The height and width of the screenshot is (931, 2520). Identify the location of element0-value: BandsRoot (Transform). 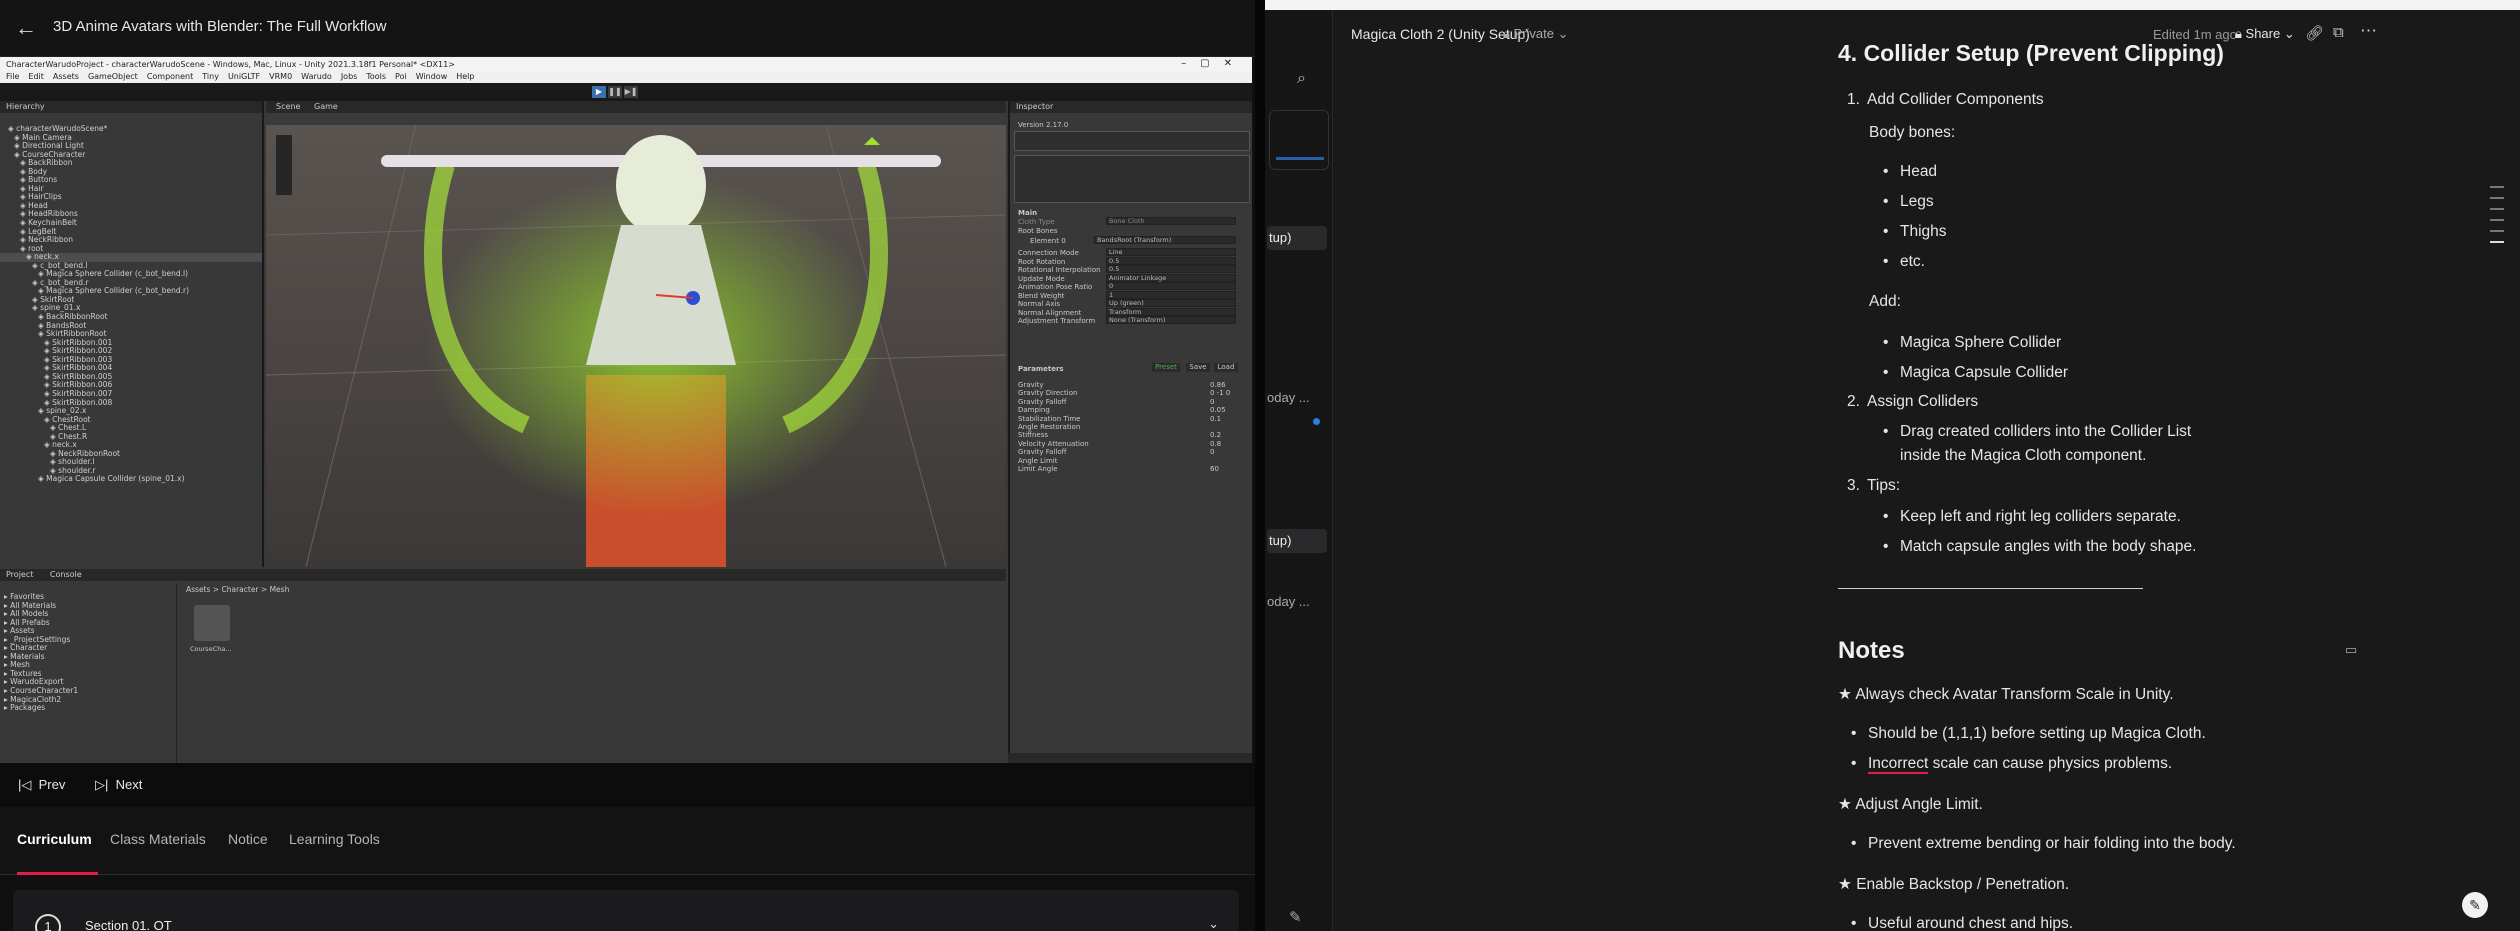
(1165, 240).